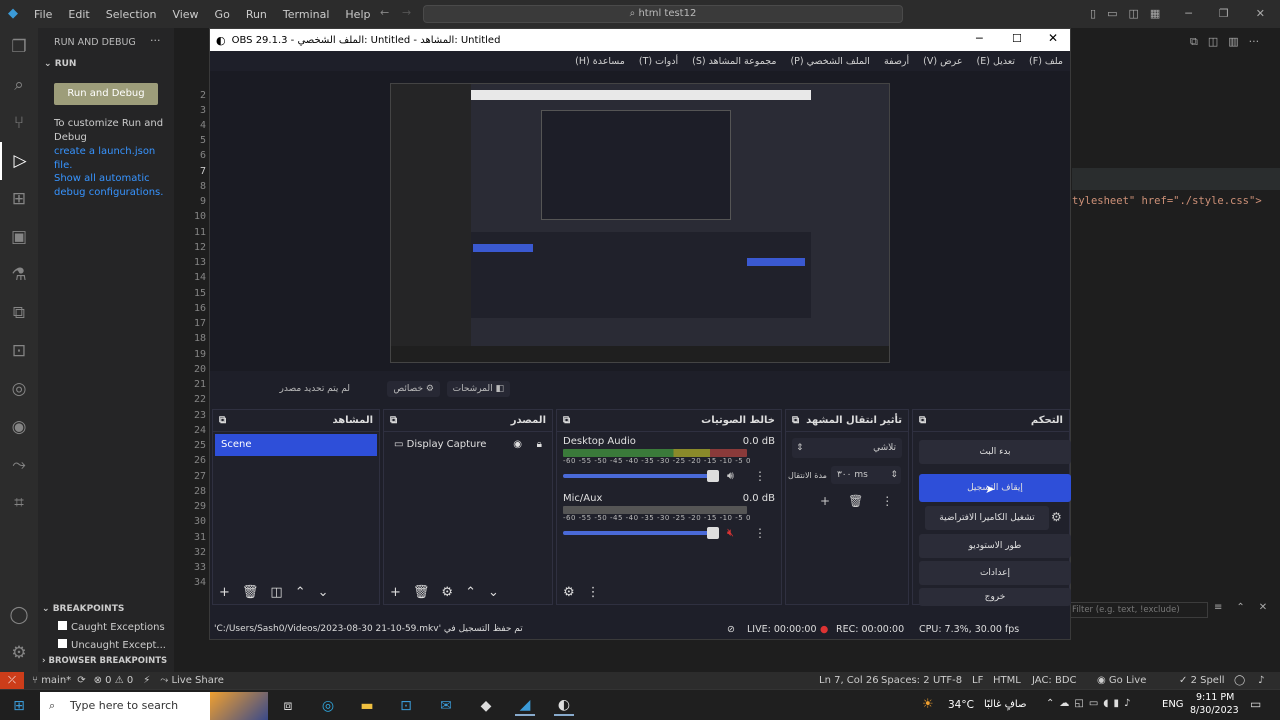 This screenshot has height=720, width=1280. I want to click on spell-indicator: ✓ 2 Spell, so click(1202, 680).